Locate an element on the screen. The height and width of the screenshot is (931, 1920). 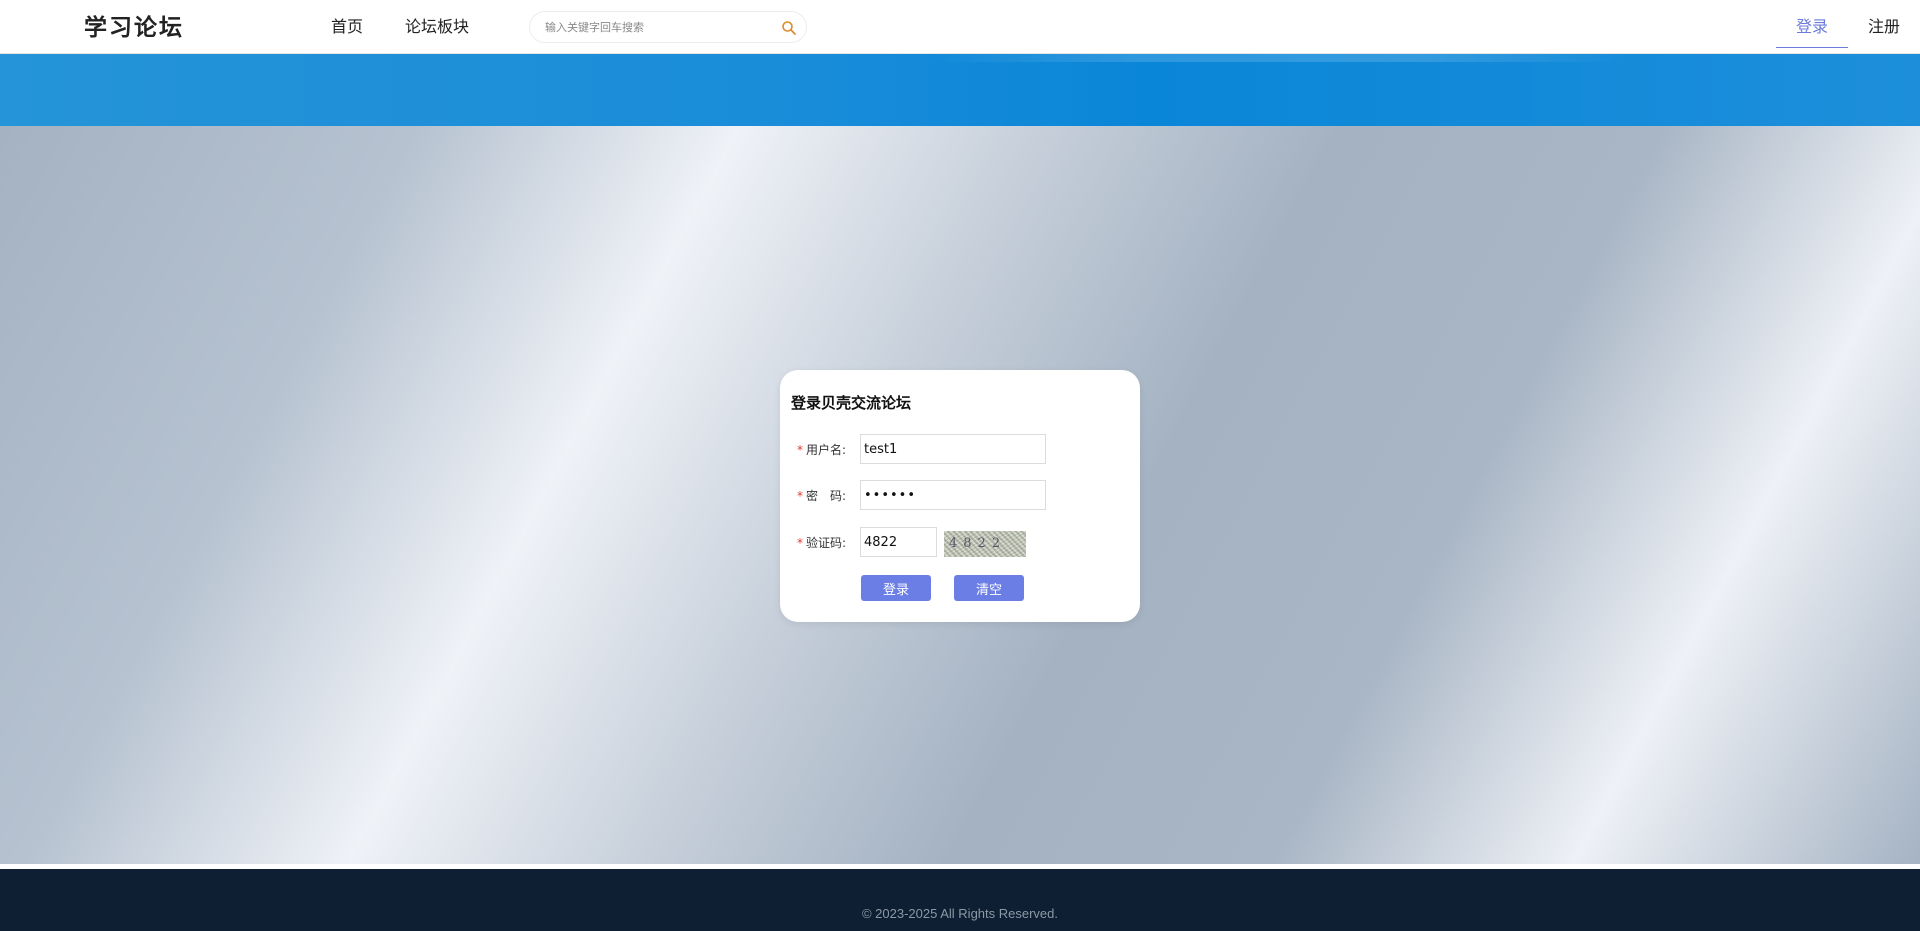
copyright-text: © 2023-2025 All Rights Reserved. is located at coordinates (960, 913).